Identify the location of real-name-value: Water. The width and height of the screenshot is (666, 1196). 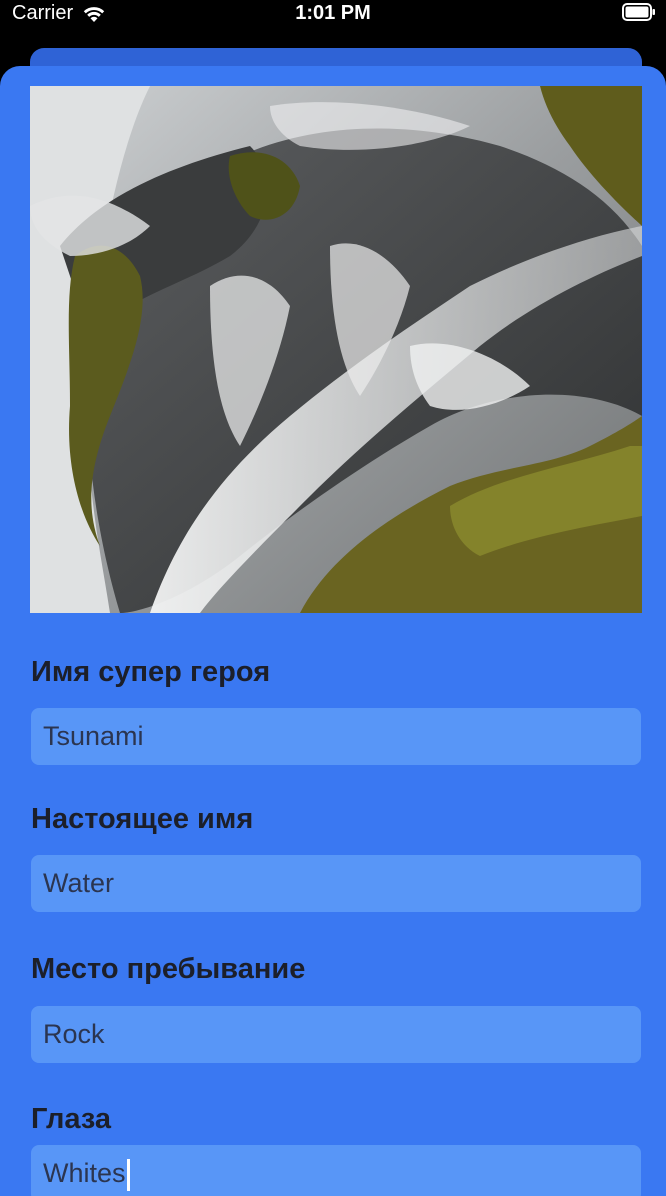
(79, 883).